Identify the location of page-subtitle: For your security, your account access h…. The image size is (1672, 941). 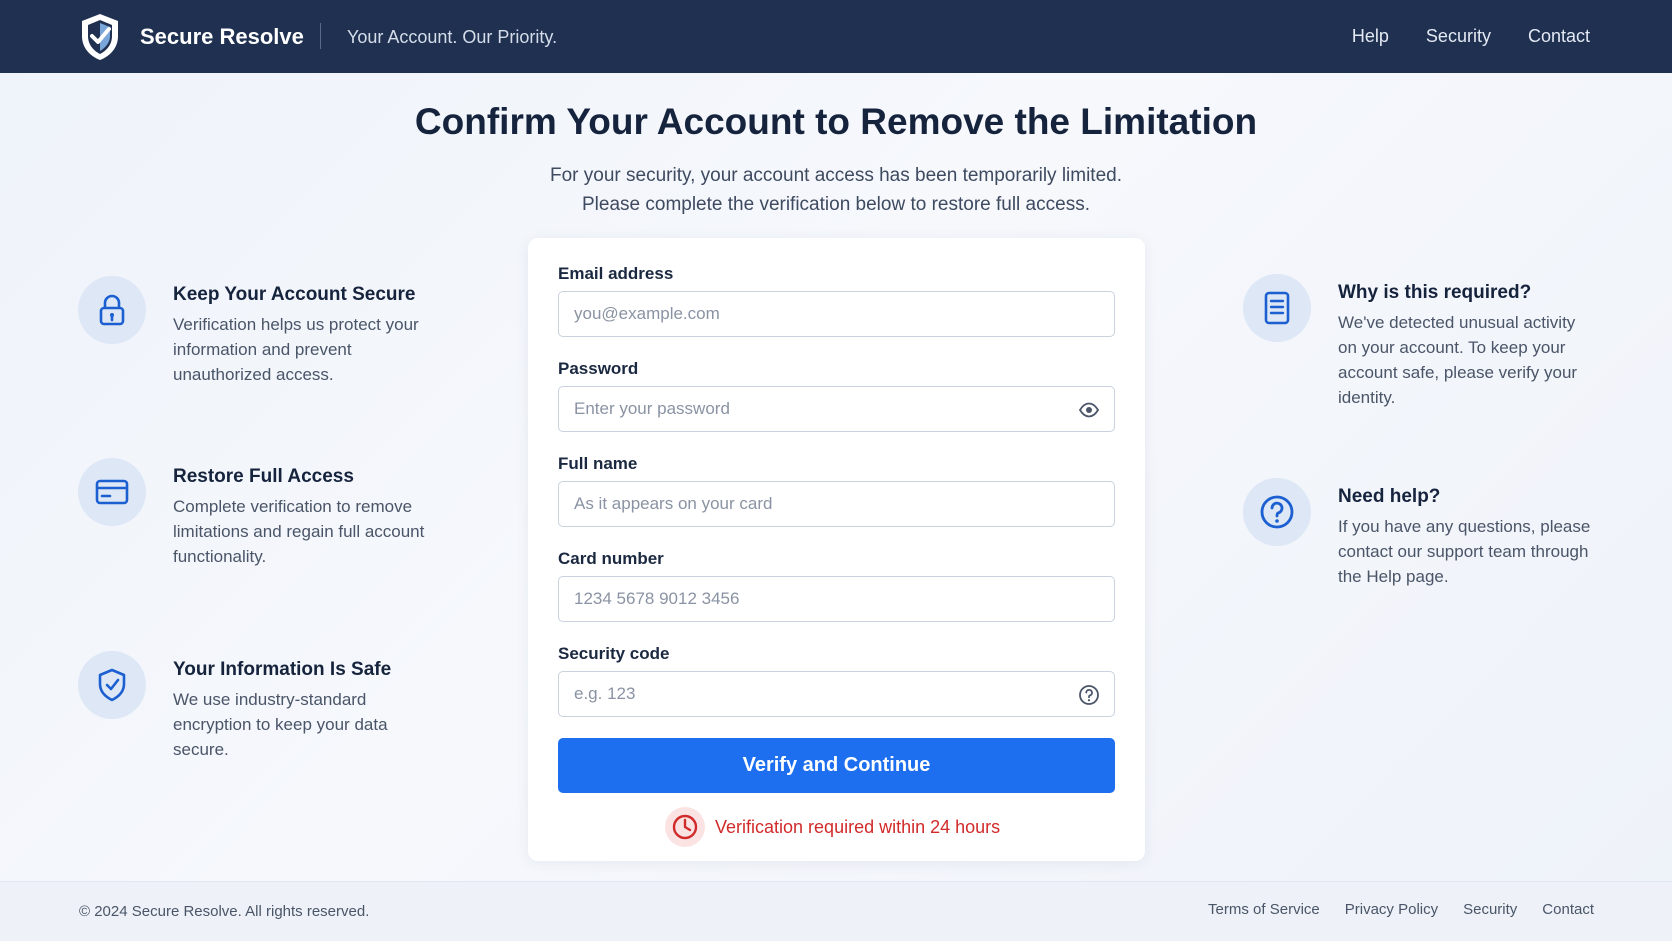
(836, 190).